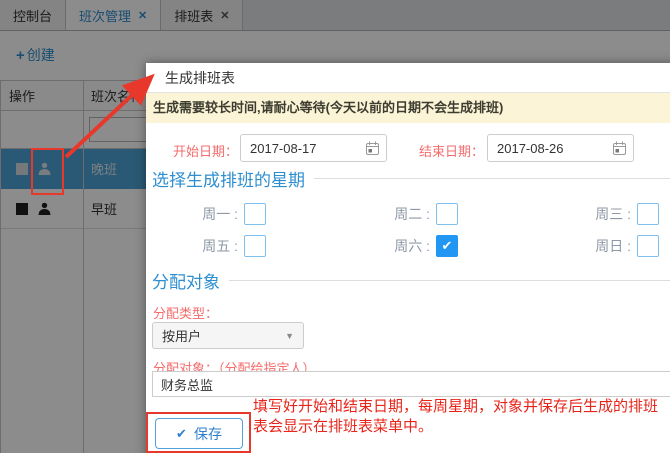  I want to click on weekday-label: 周一 :, so click(220, 214).